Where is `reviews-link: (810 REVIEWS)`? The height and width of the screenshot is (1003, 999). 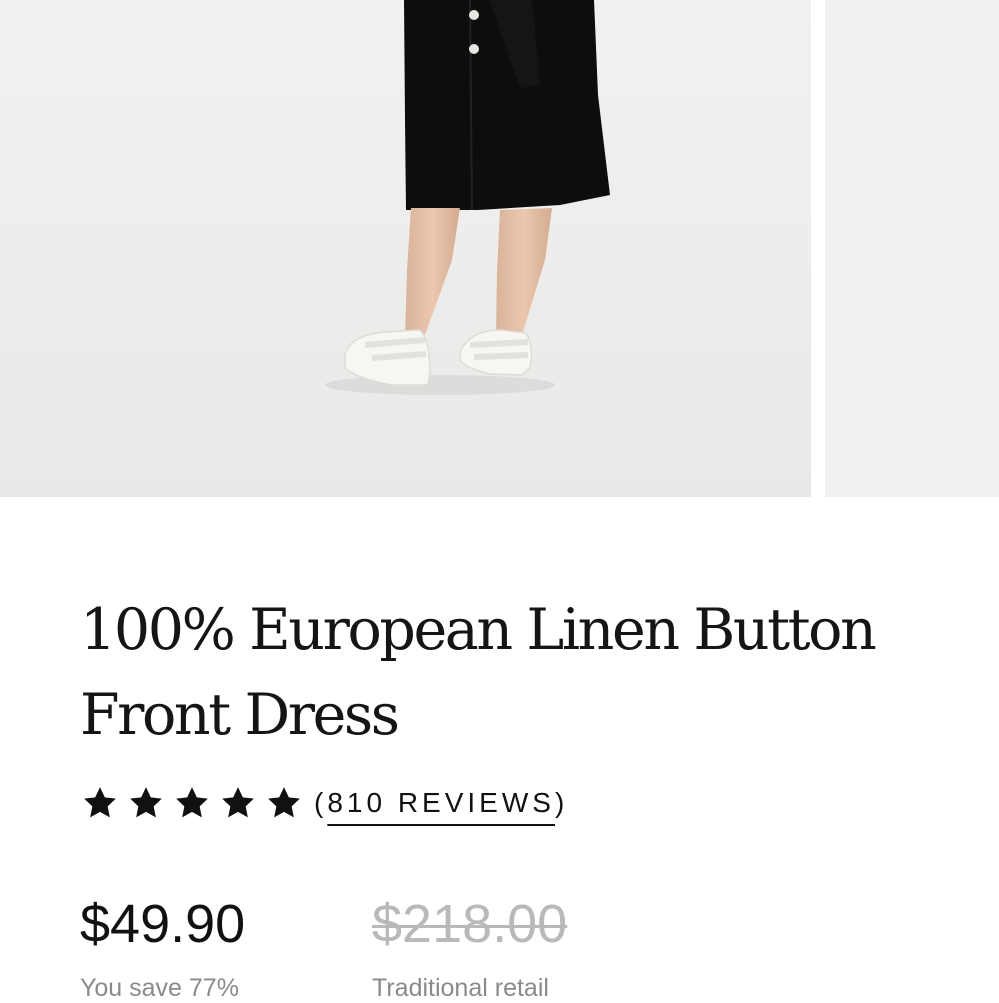 reviews-link: (810 REVIEWS) is located at coordinates (441, 803).